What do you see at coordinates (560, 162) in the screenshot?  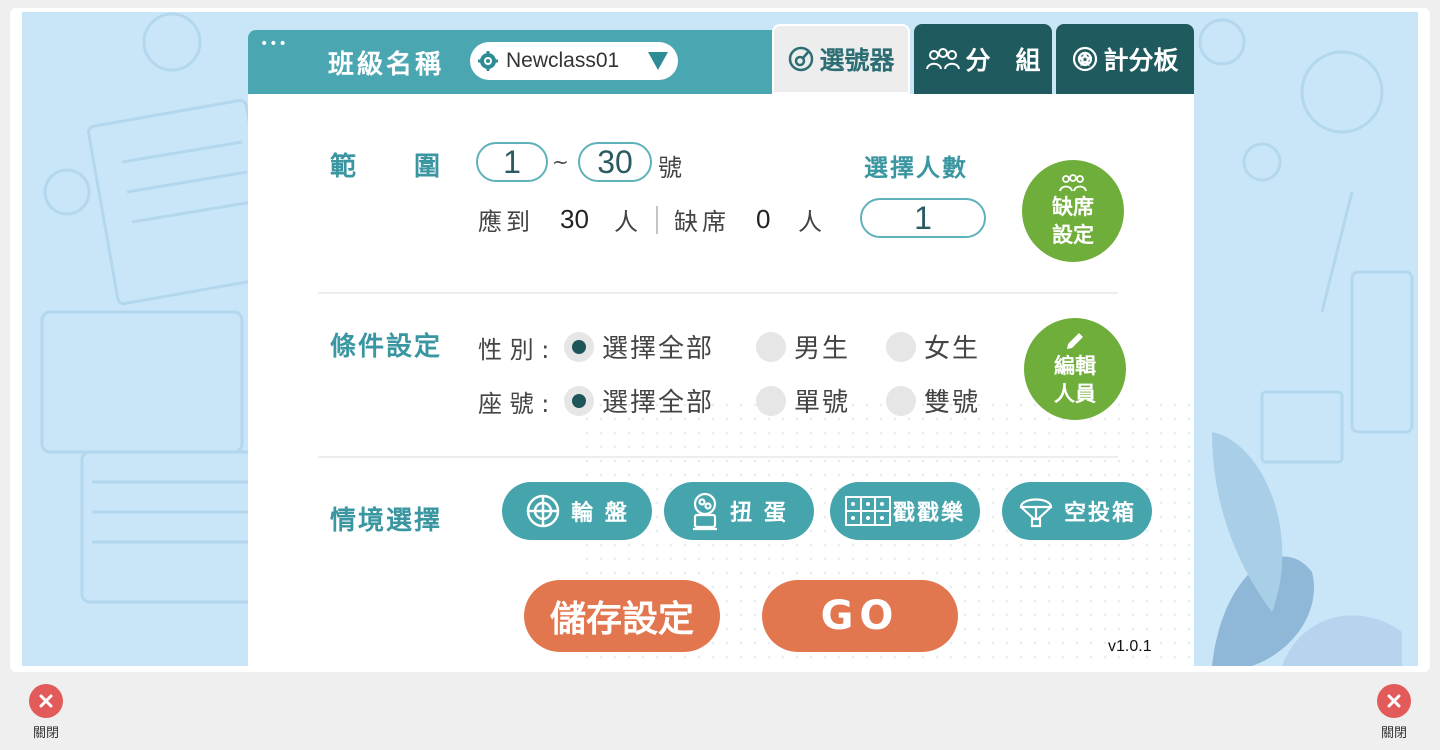 I see `range-tilde: ~` at bounding box center [560, 162].